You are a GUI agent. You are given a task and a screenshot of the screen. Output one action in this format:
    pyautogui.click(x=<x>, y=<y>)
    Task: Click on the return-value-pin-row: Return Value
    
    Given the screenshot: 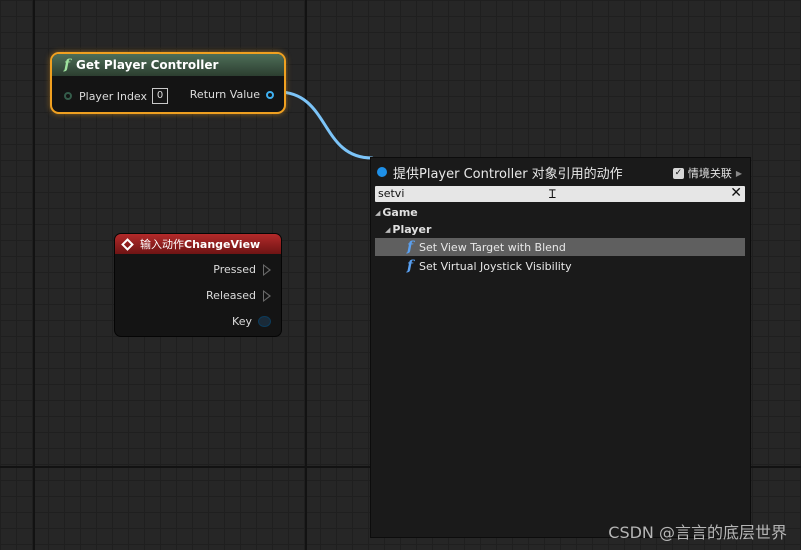 What is the action you would take?
    pyautogui.click(x=232, y=94)
    